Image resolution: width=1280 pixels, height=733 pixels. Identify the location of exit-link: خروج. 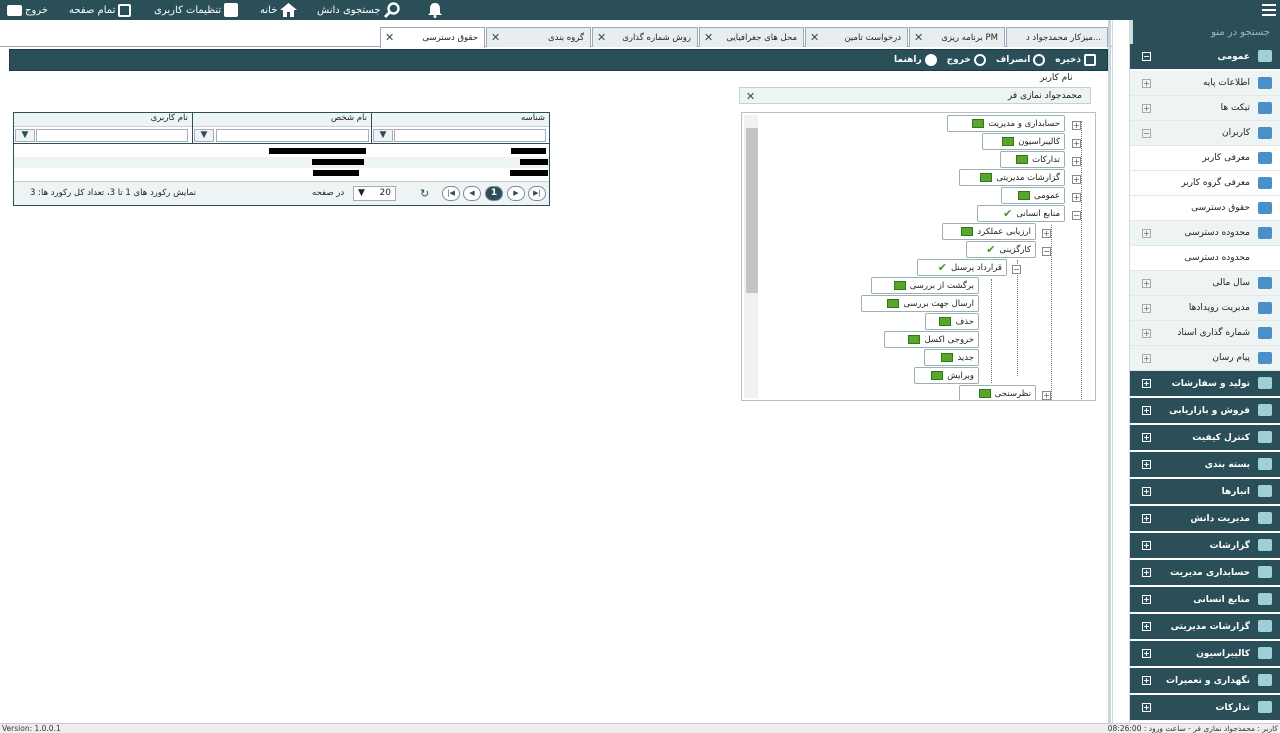
(27, 10).